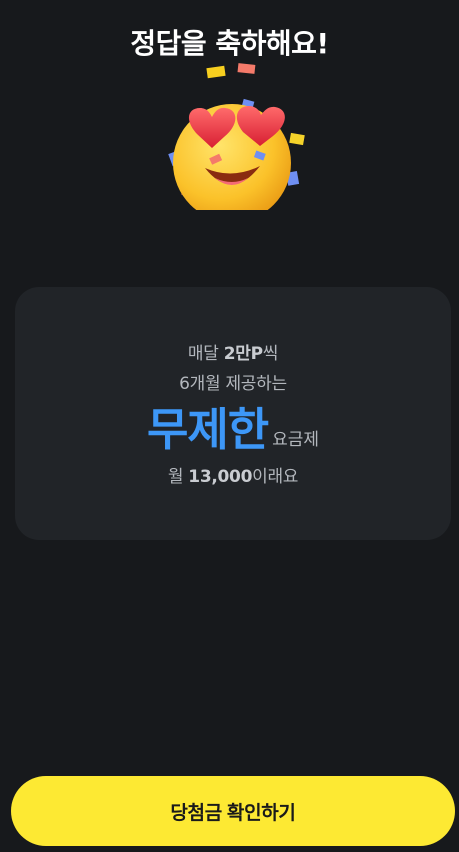 This screenshot has height=852, width=459. What do you see at coordinates (178, 477) in the screenshot?
I see `price-prefix: 월` at bounding box center [178, 477].